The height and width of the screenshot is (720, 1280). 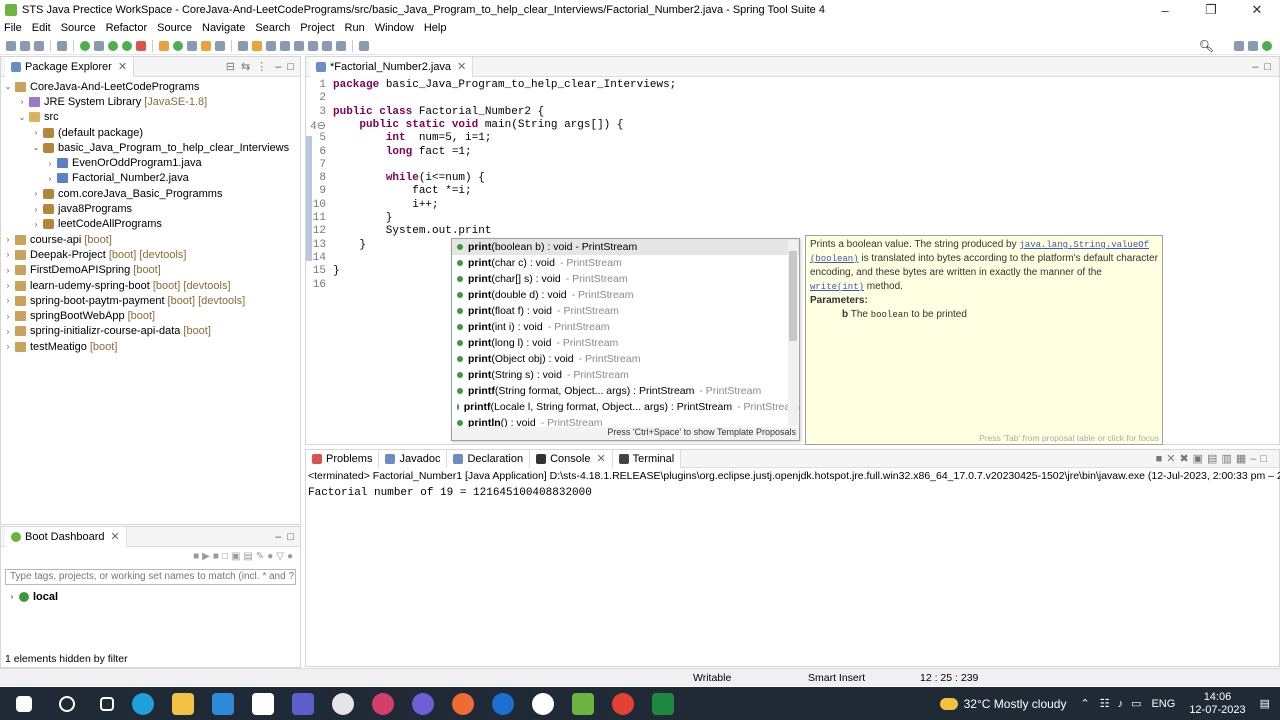 What do you see at coordinates (1163, 704) in the screenshot?
I see `language-indicator: ENG` at bounding box center [1163, 704].